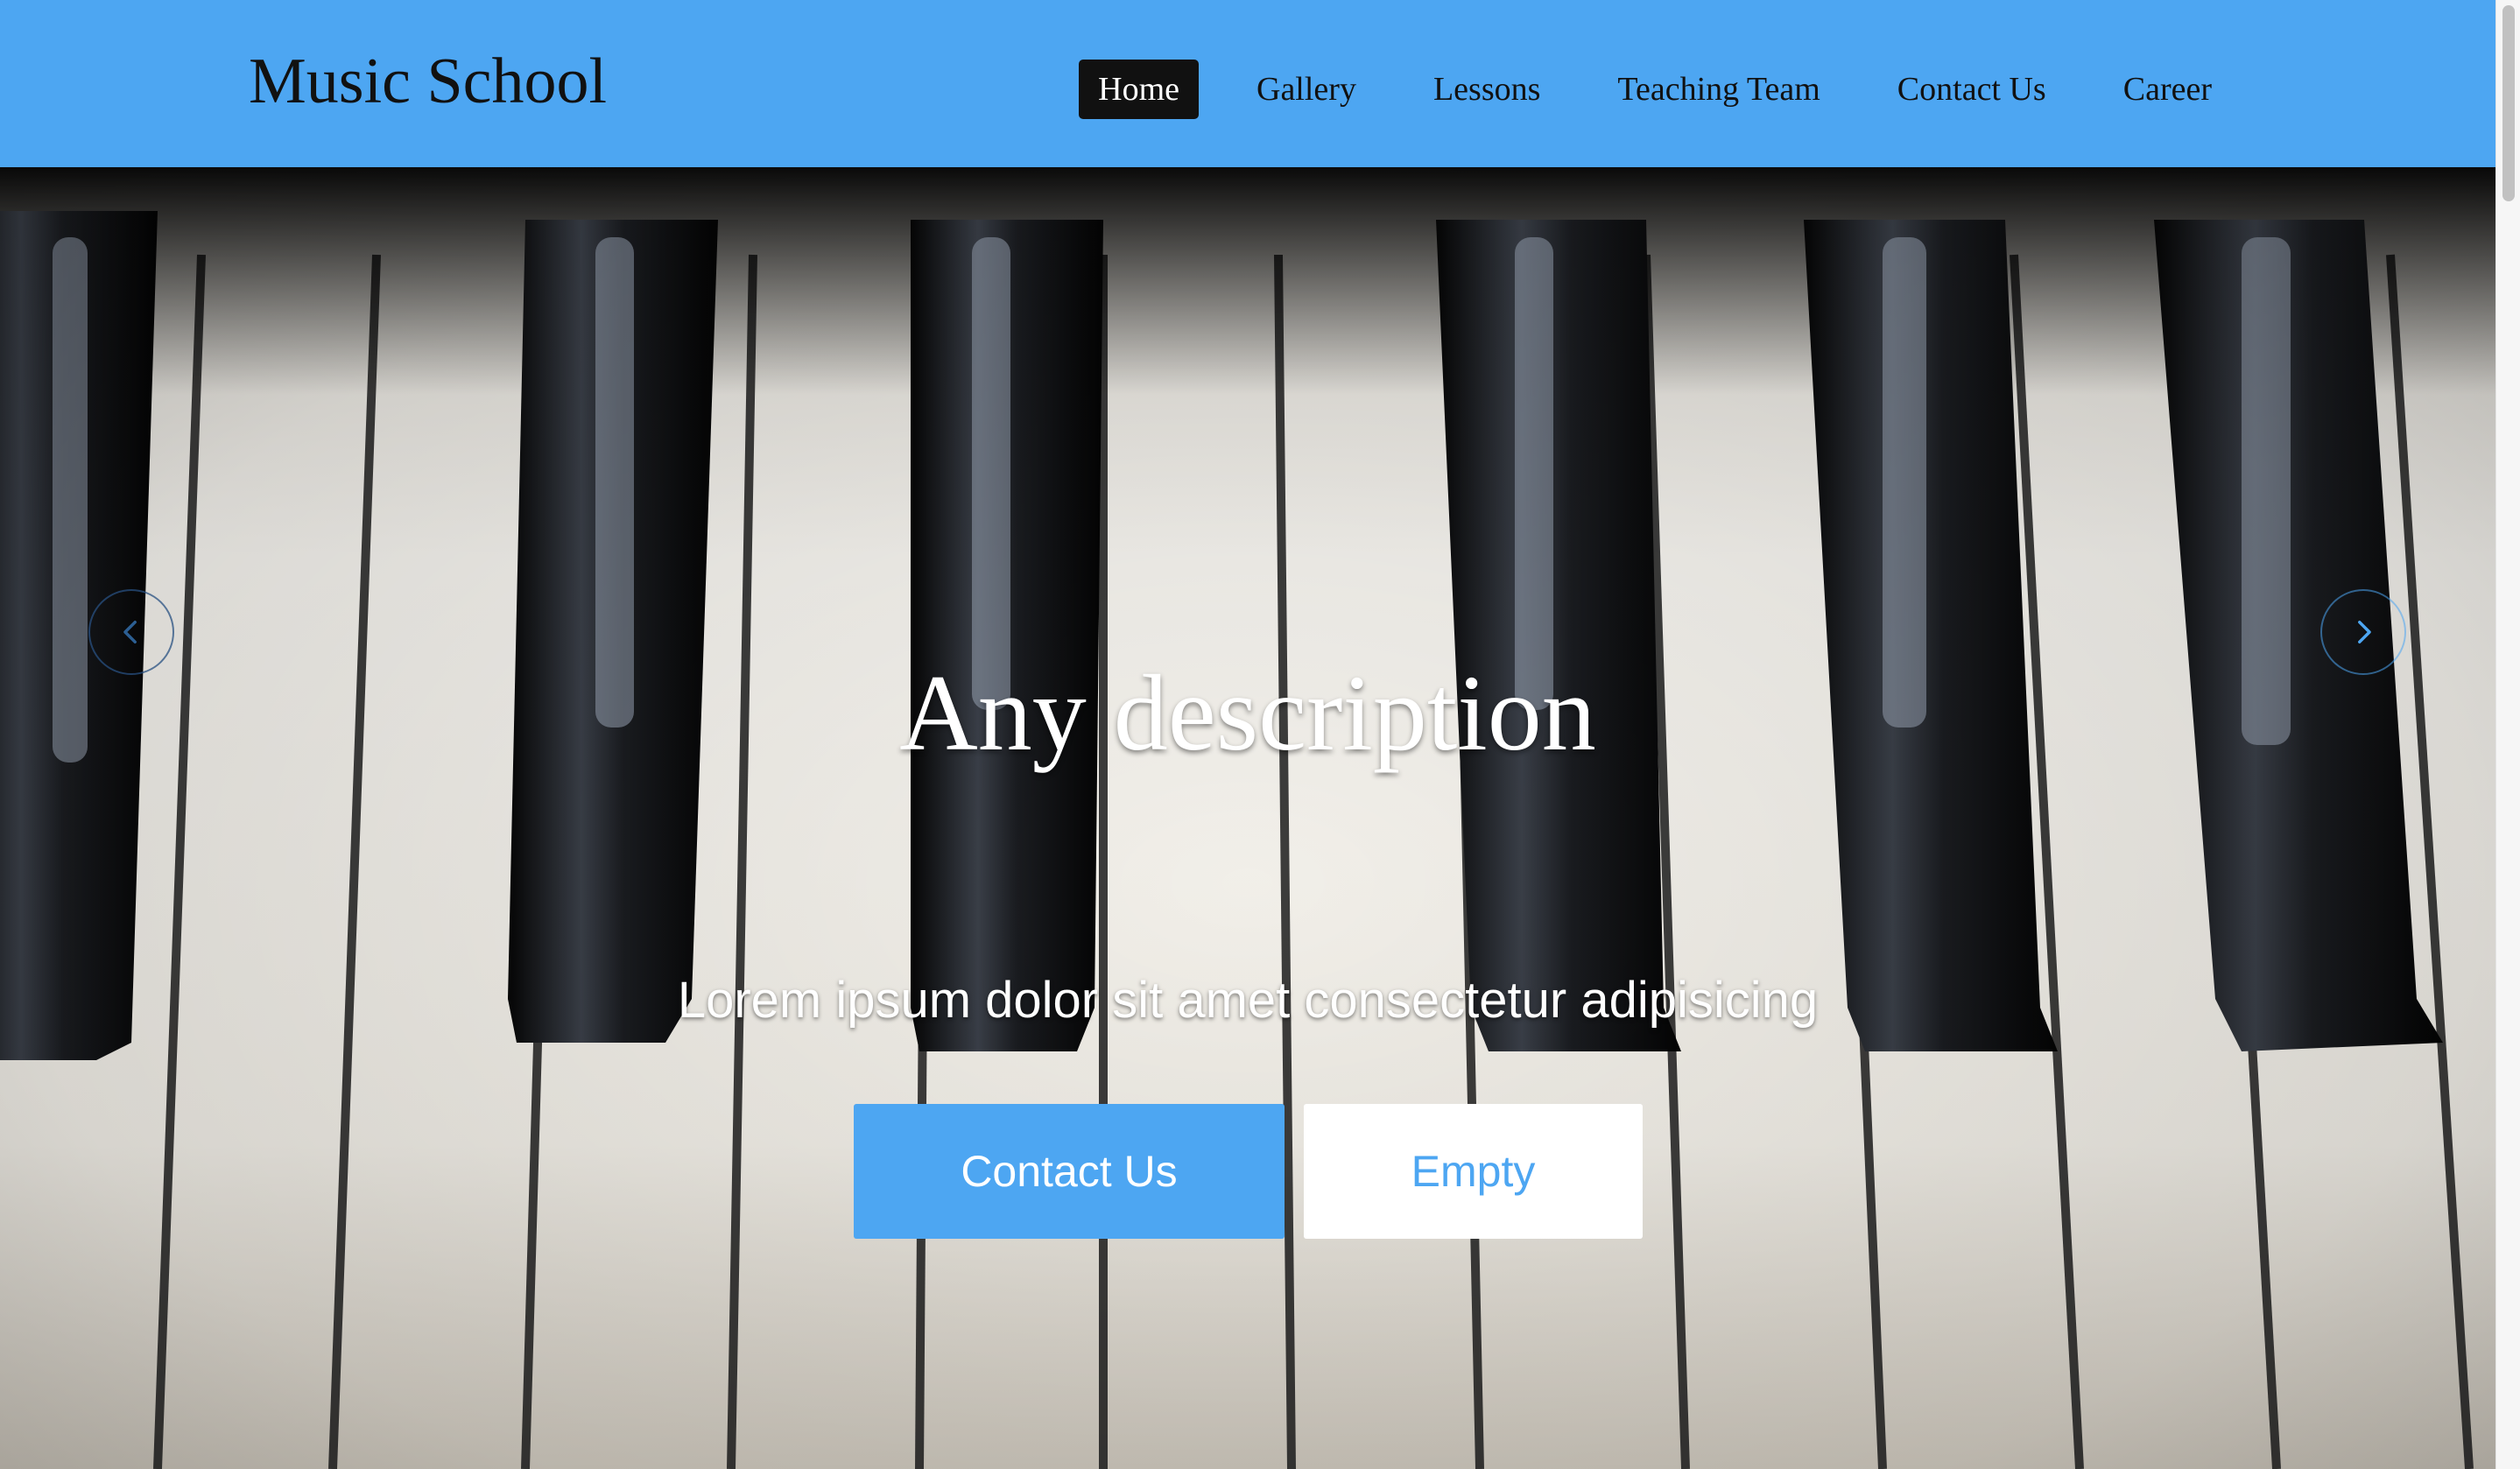 This screenshot has height=1469, width=2520. I want to click on site-brand: Music School, so click(428, 81).